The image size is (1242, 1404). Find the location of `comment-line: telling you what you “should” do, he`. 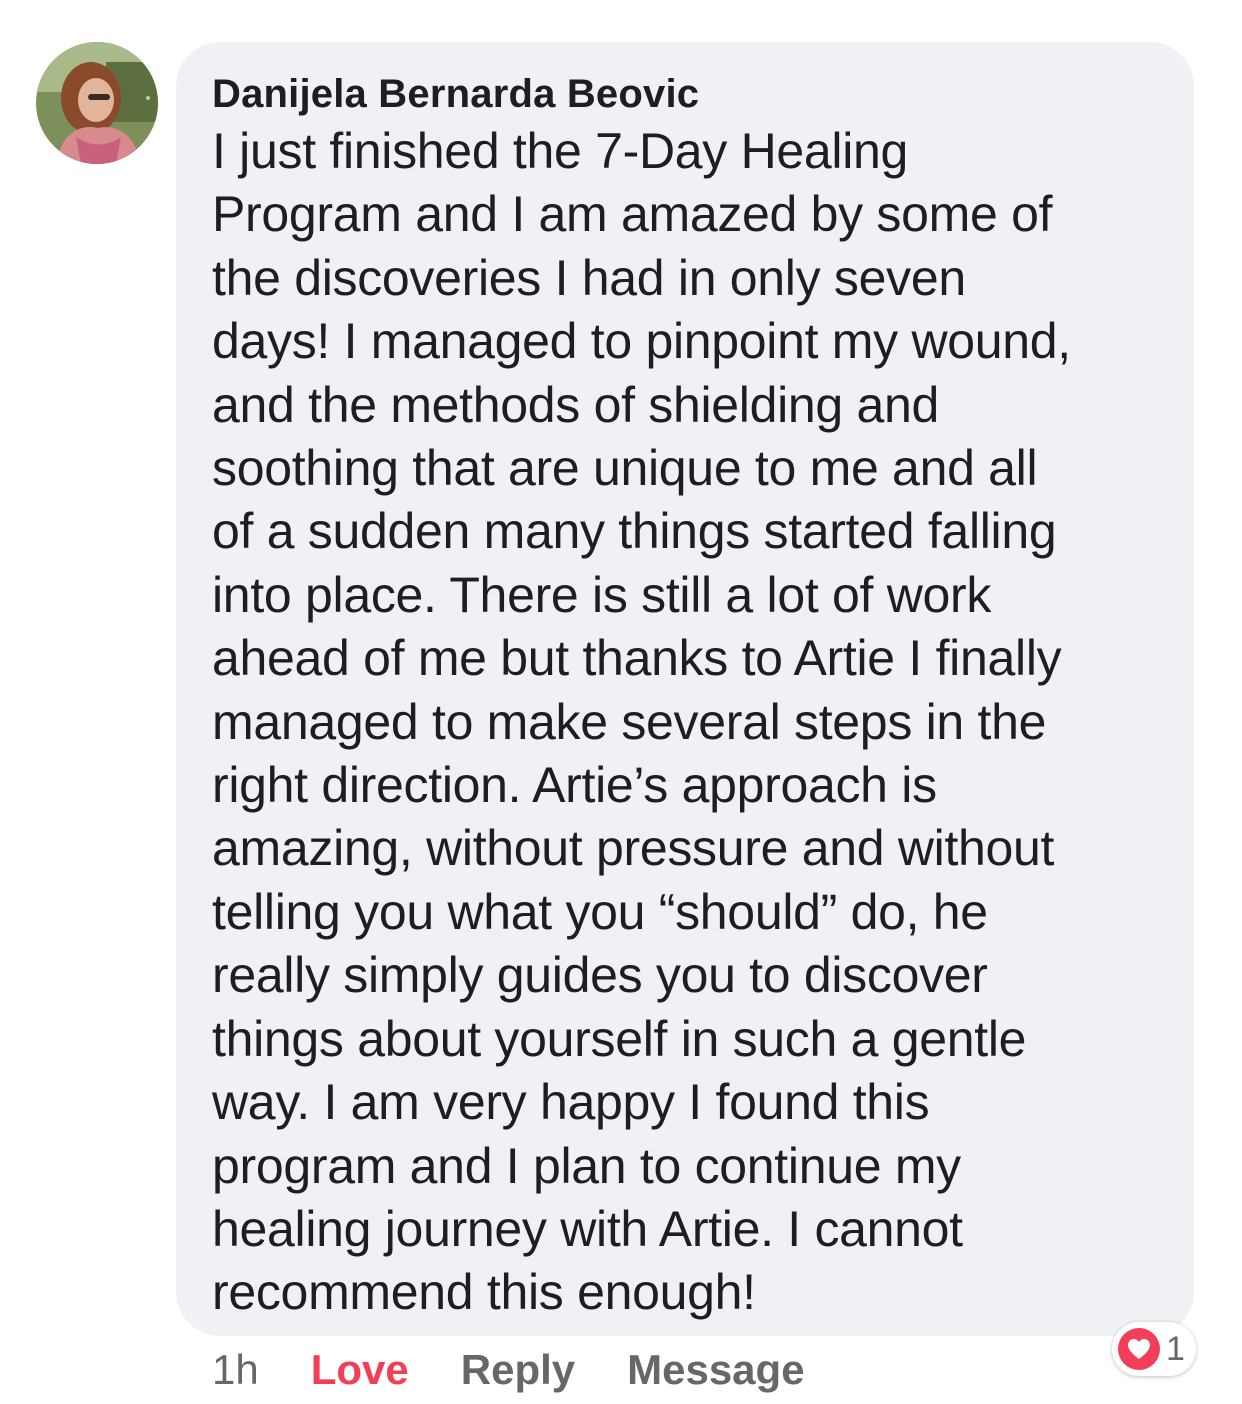

comment-line: telling you what you “should” do, he is located at coordinates (600, 911).